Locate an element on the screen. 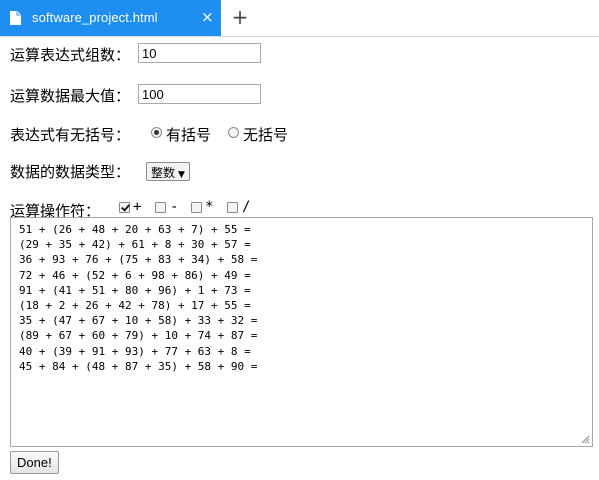  brackets-label: 表达式有无括号： is located at coordinates (70, 135).